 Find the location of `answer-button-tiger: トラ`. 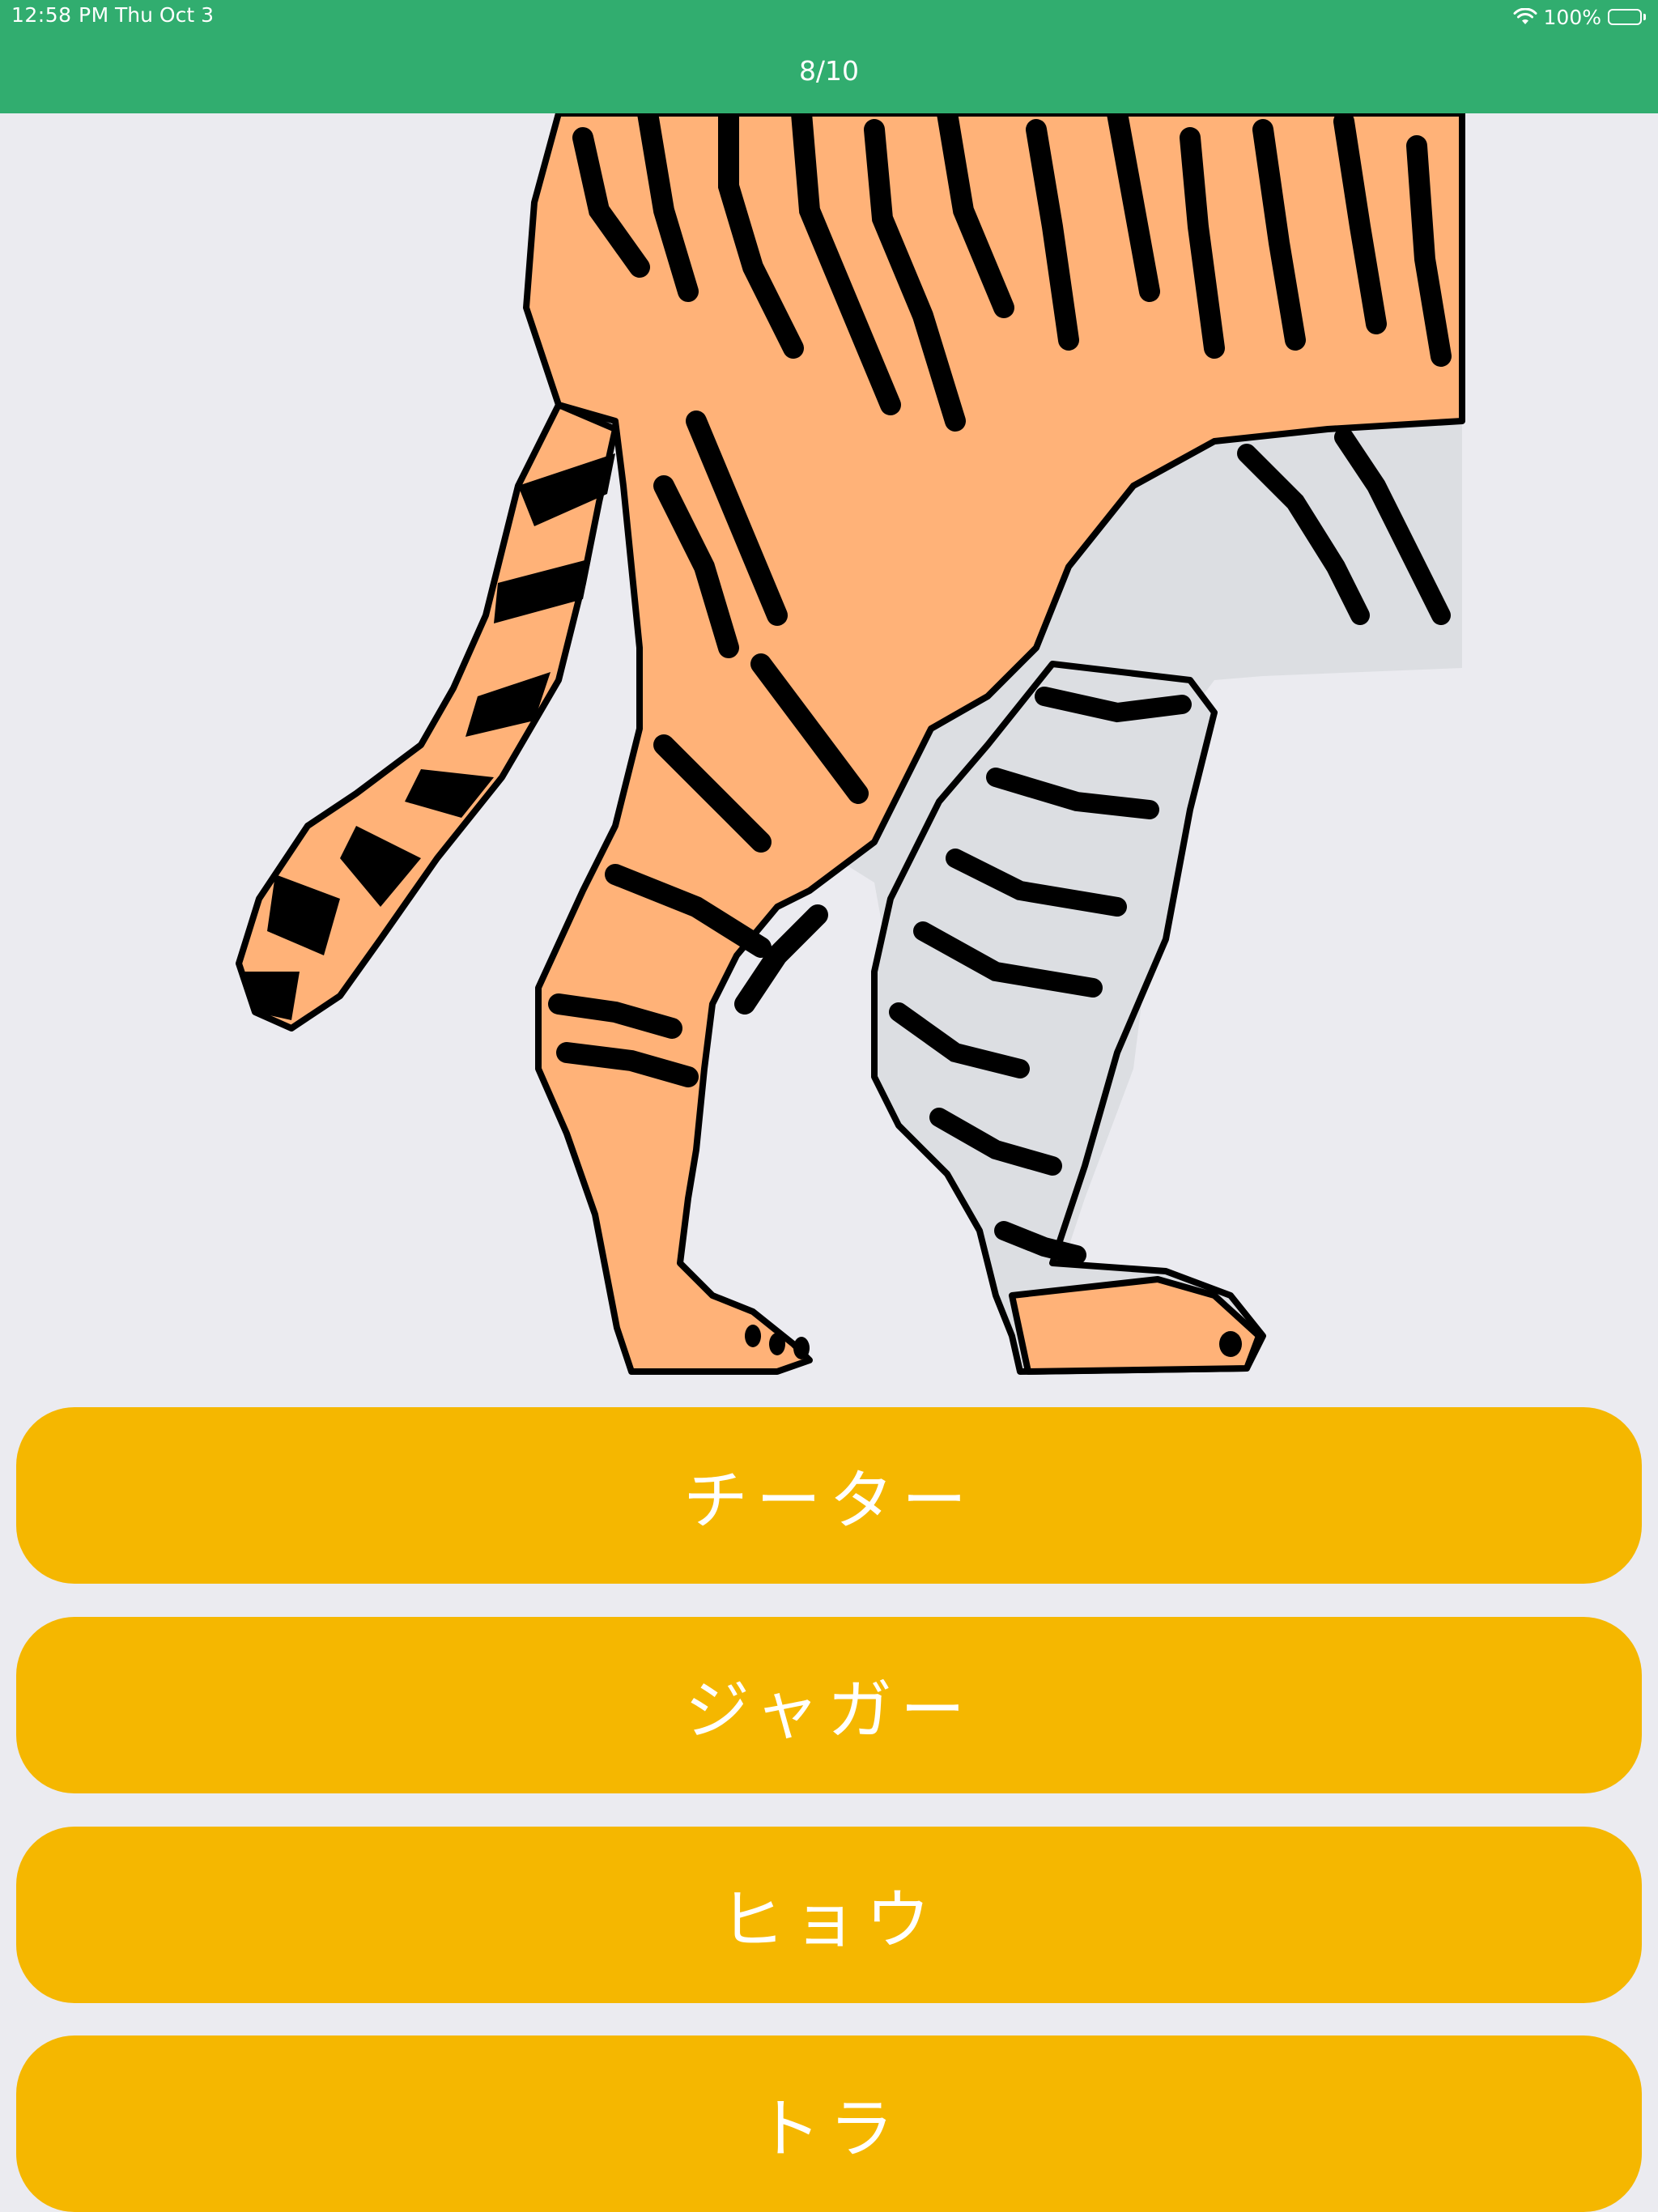

answer-button-tiger: トラ is located at coordinates (829, 2123).